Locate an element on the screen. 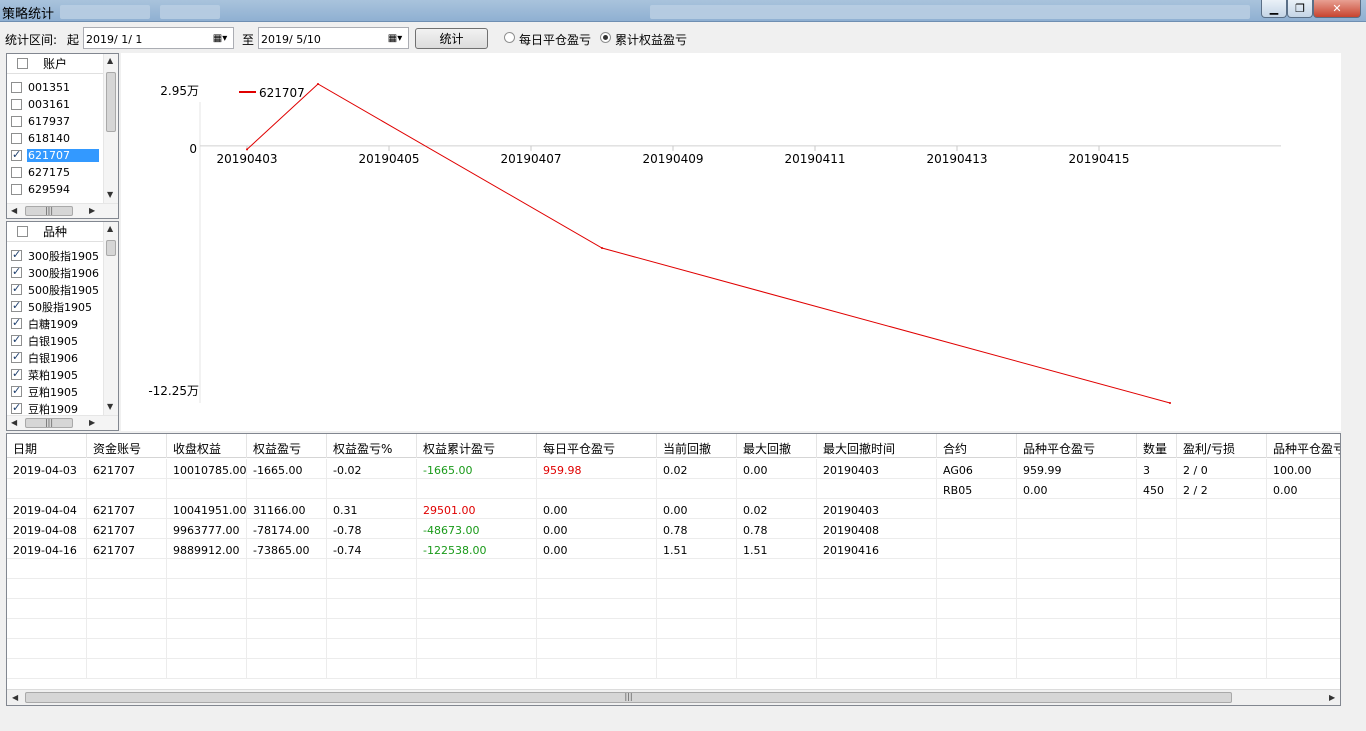  column-header: 权益累计盈亏 is located at coordinates (477, 446).